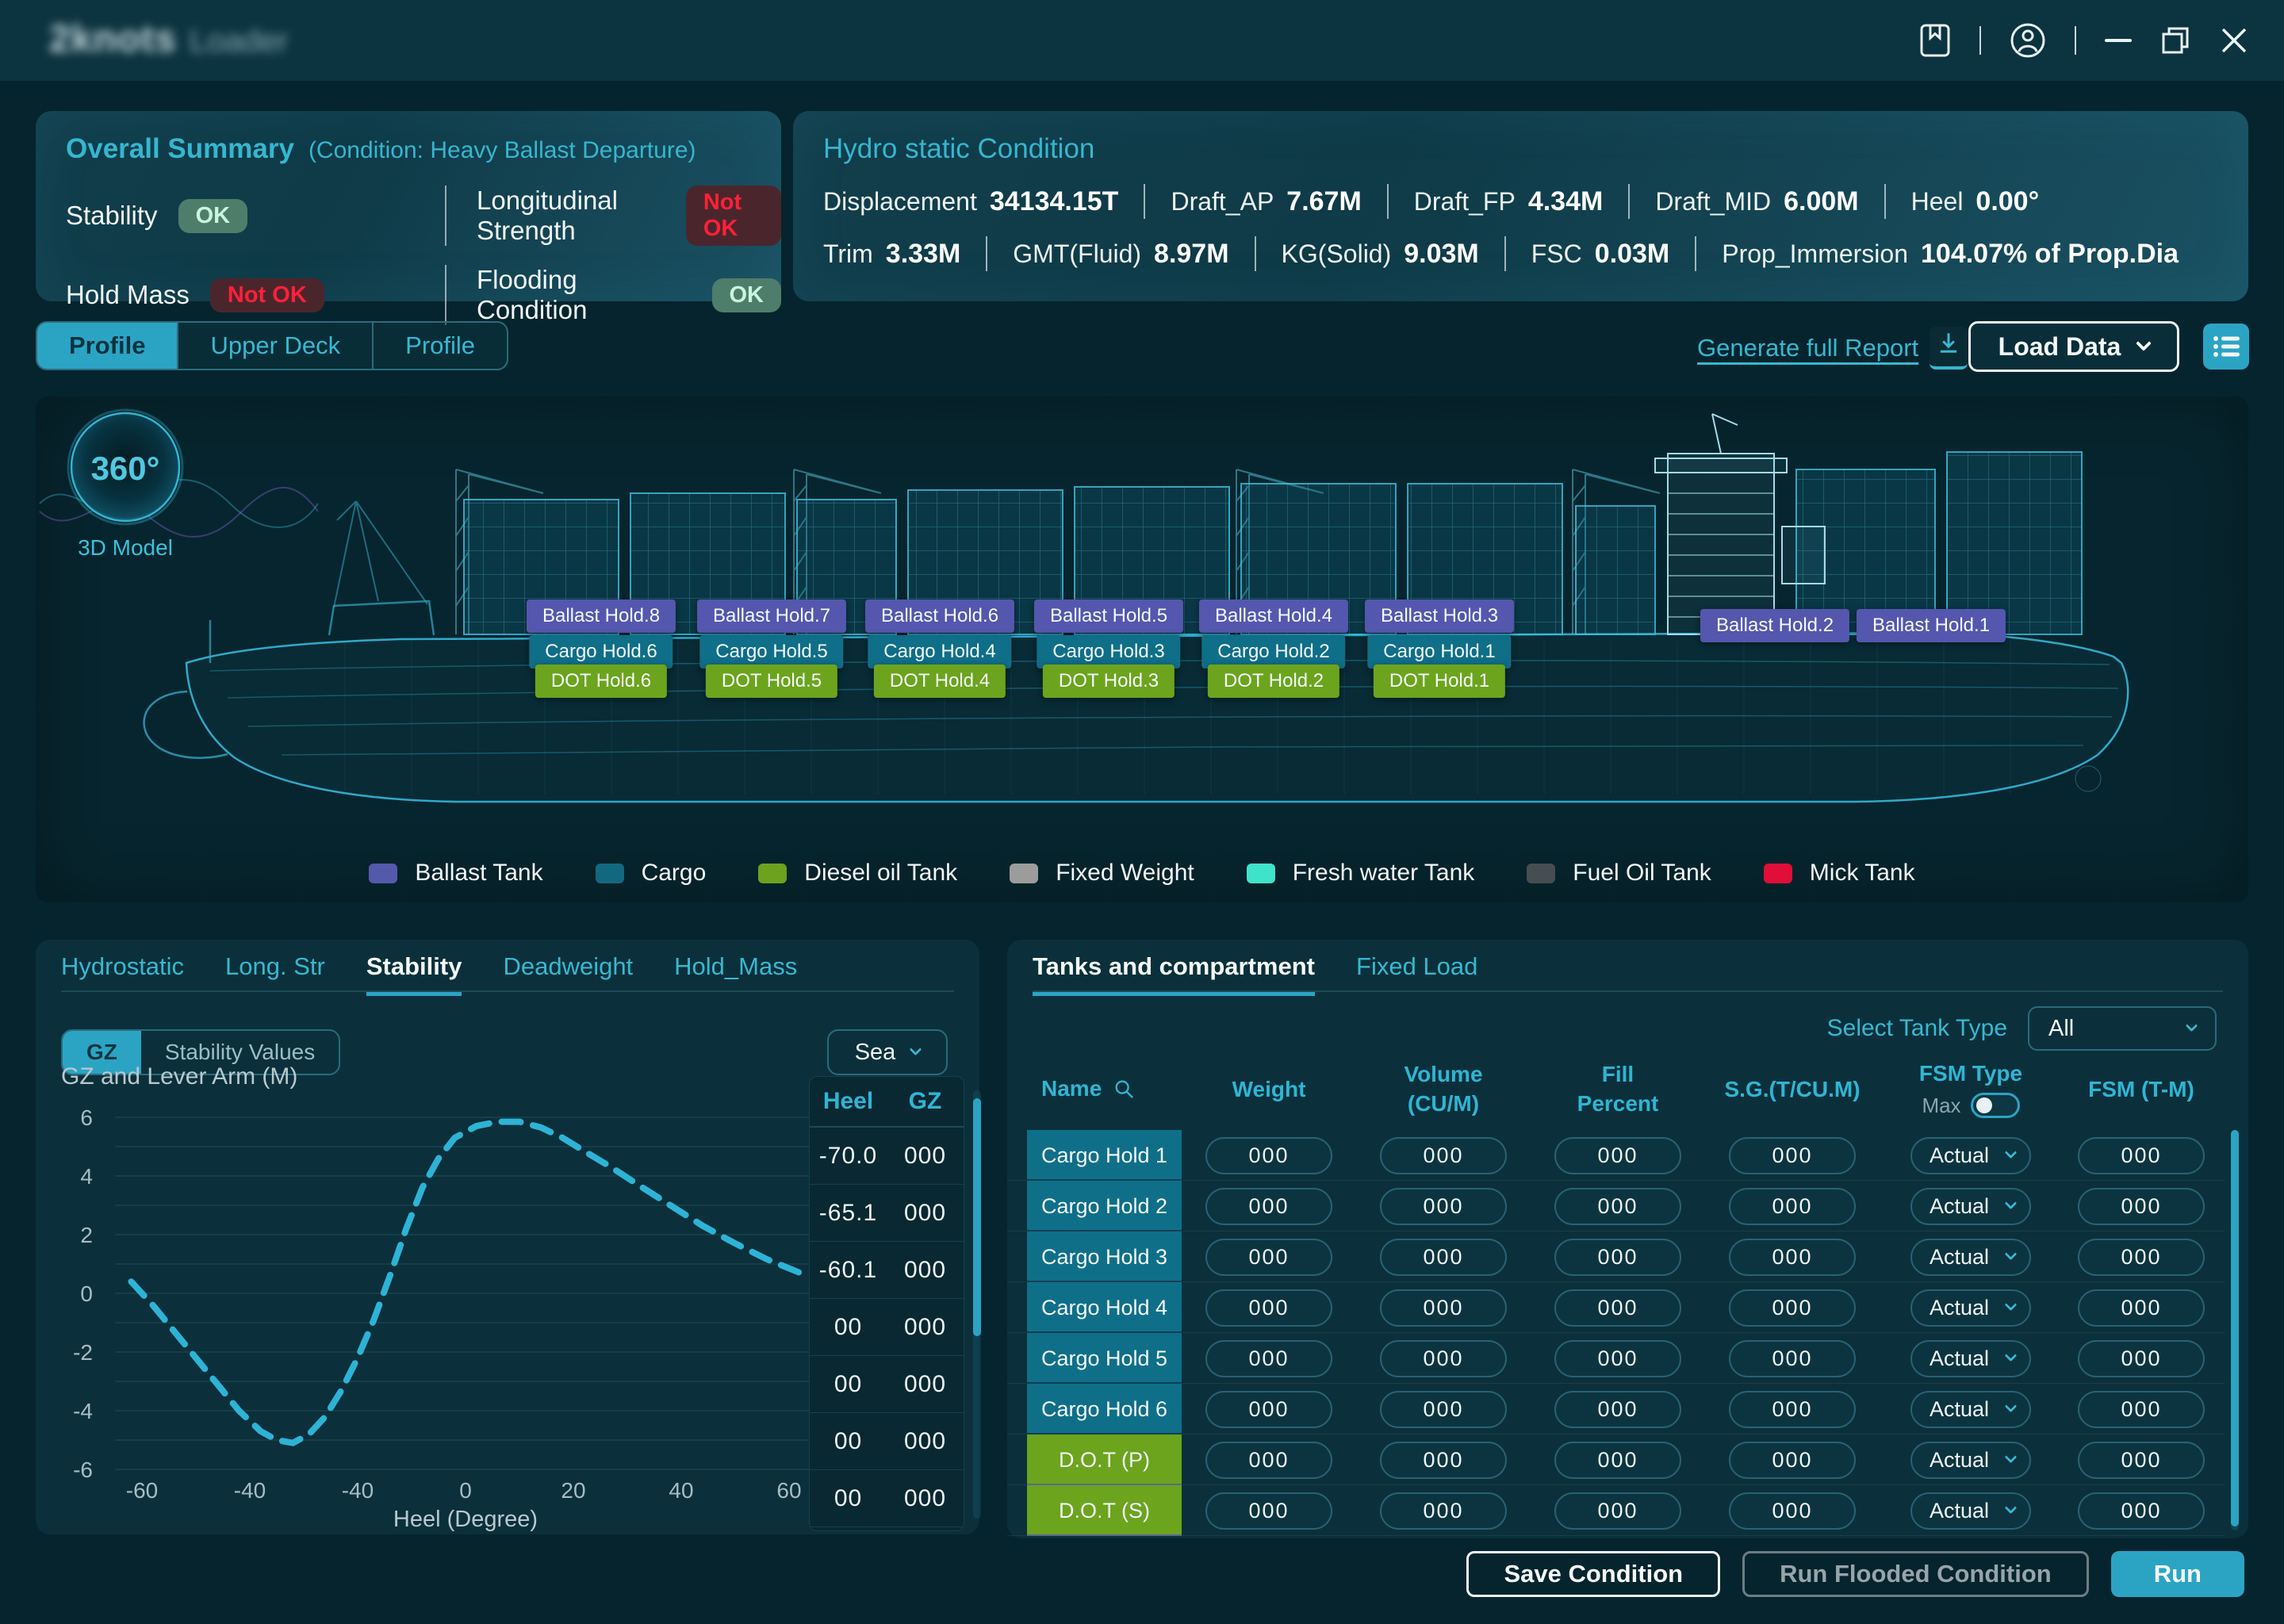 The image size is (2284, 1624). Describe the element at coordinates (1104, 1206) in the screenshot. I see `tank-name-cell: Cargo Hold 2` at that location.